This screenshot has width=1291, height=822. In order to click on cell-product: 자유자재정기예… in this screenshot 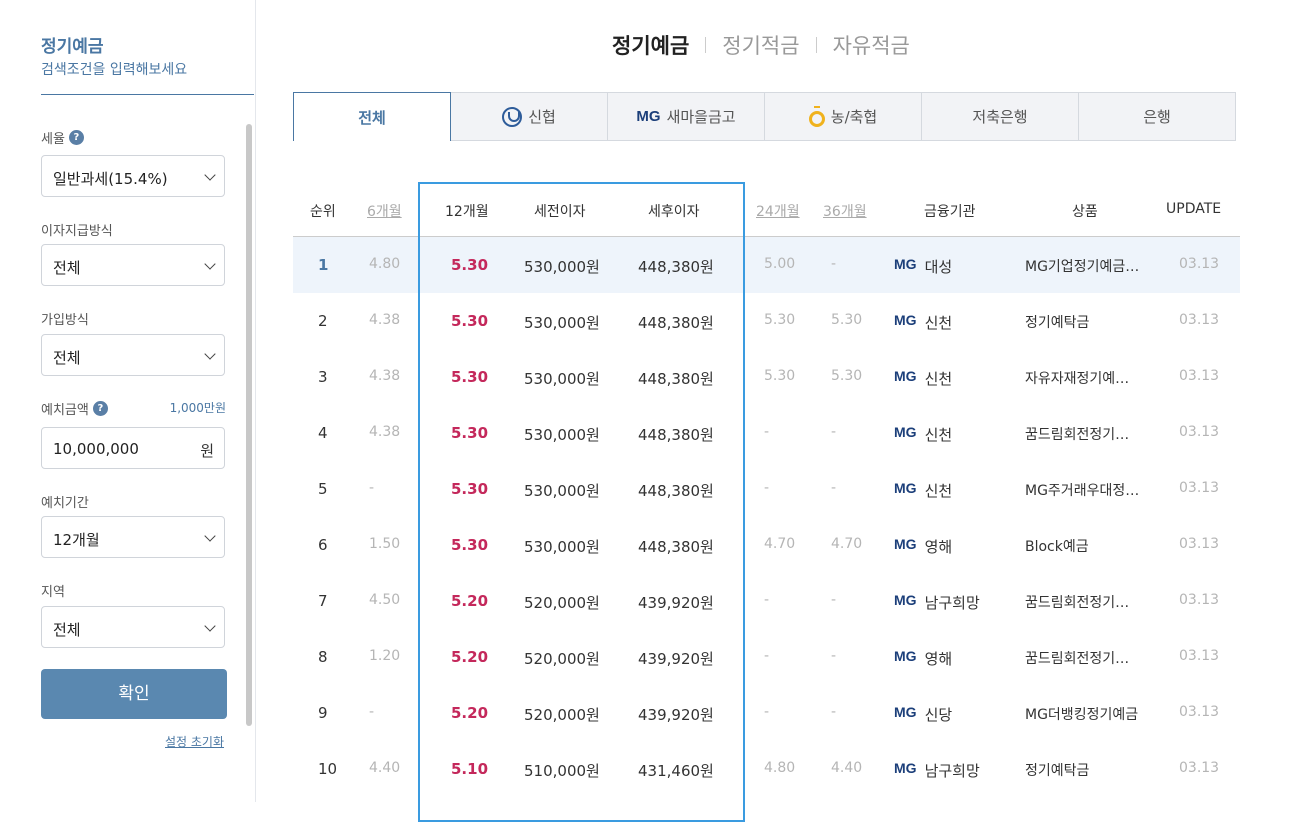, I will do `click(1077, 378)`.